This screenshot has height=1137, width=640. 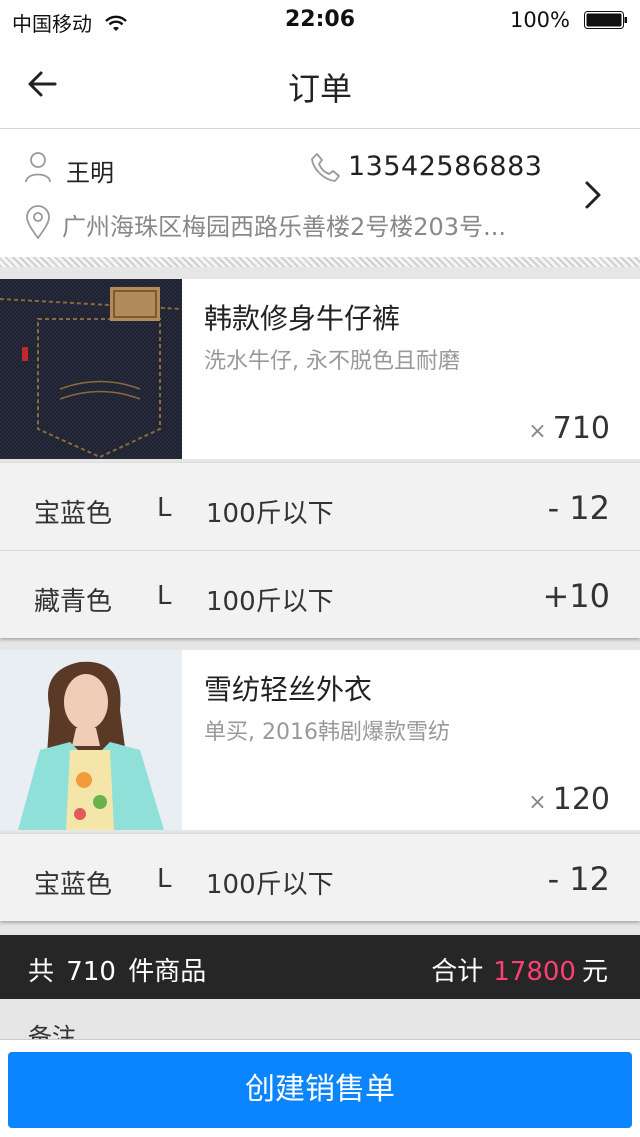 What do you see at coordinates (593, 195) in the screenshot?
I see `chevron-right-icon` at bounding box center [593, 195].